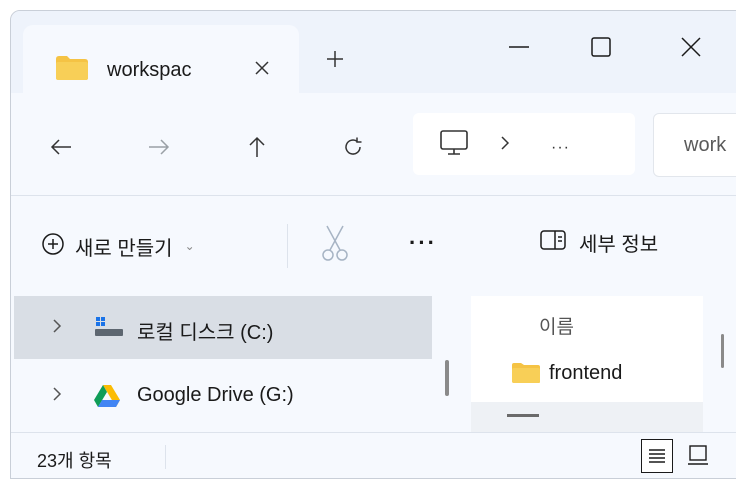  Describe the element at coordinates (189, 246) in the screenshot. I see `chevron-down-icon: ⌄` at that location.